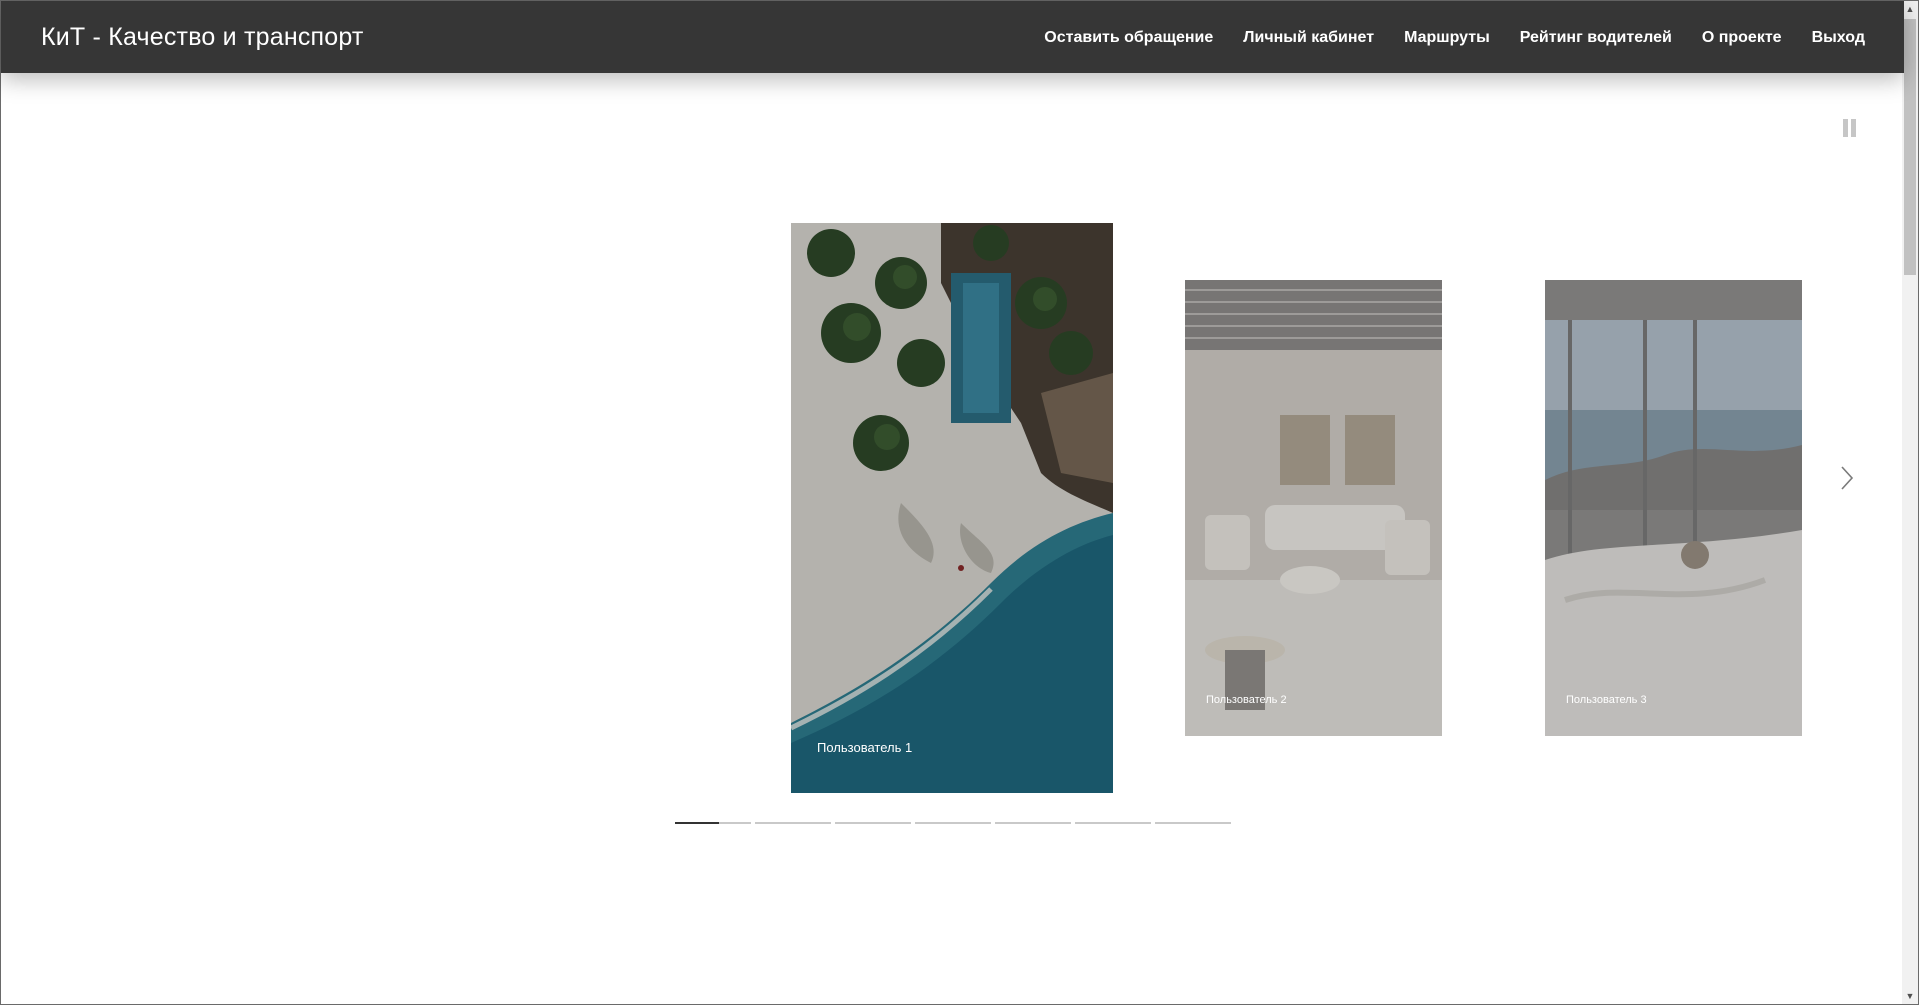  What do you see at coordinates (865, 747) in the screenshot?
I see `slide-caption: Пользователь 1` at bounding box center [865, 747].